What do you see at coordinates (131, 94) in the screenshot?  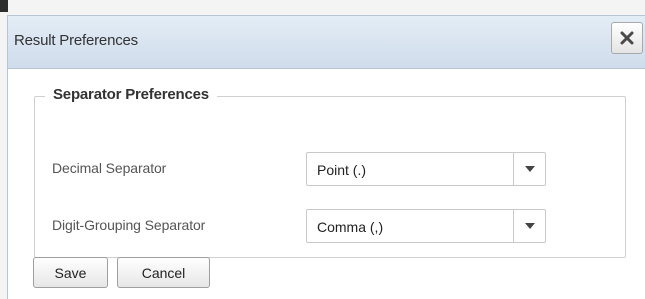 I see `separator-preferences-legend: Separator Preferences` at bounding box center [131, 94].